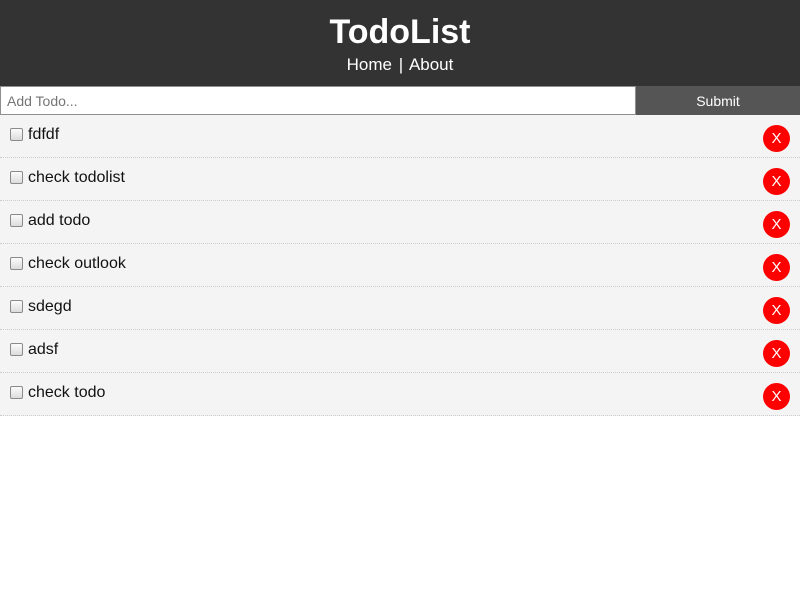  I want to click on todo-title: check outlook, so click(77, 263).